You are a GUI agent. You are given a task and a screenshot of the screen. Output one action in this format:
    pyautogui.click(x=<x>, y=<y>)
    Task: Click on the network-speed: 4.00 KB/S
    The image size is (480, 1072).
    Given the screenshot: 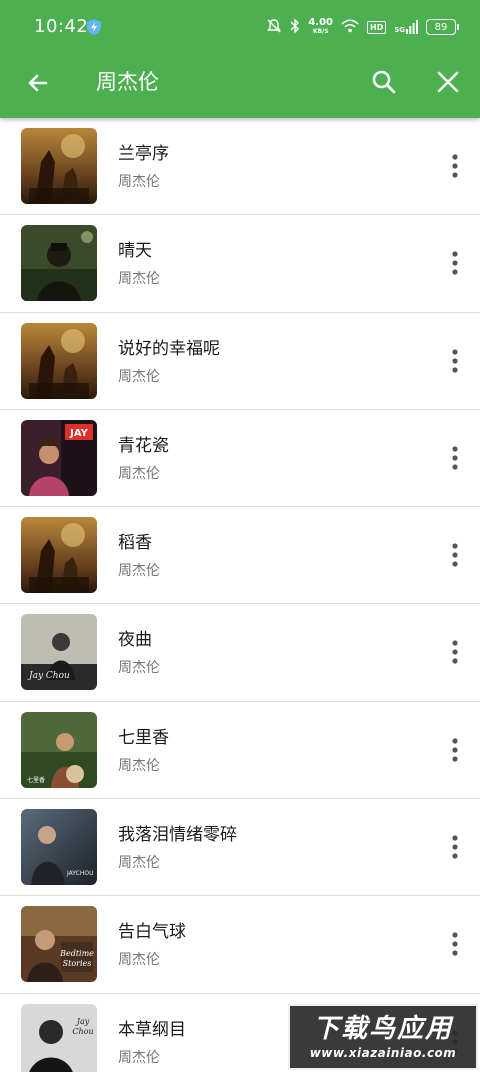 What is the action you would take?
    pyautogui.click(x=321, y=26)
    